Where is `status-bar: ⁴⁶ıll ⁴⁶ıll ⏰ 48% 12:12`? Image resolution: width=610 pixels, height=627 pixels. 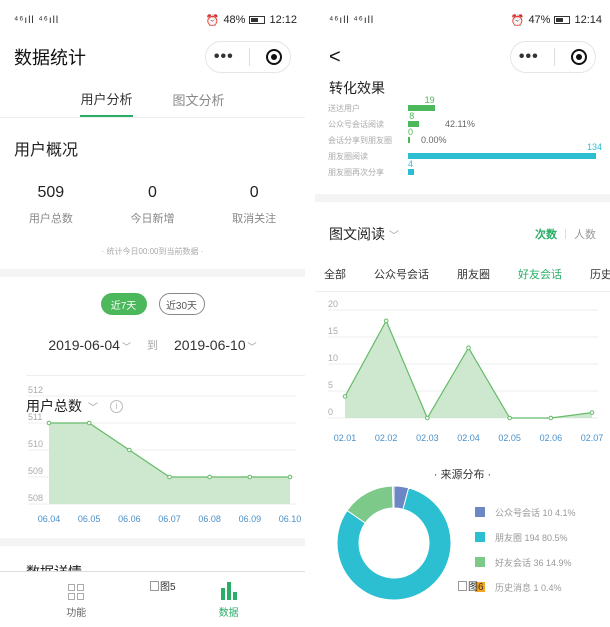
status-bar: ⁴⁶ıll ⁴⁶ıll ⏰ 48% 12:12 is located at coordinates (152, 20).